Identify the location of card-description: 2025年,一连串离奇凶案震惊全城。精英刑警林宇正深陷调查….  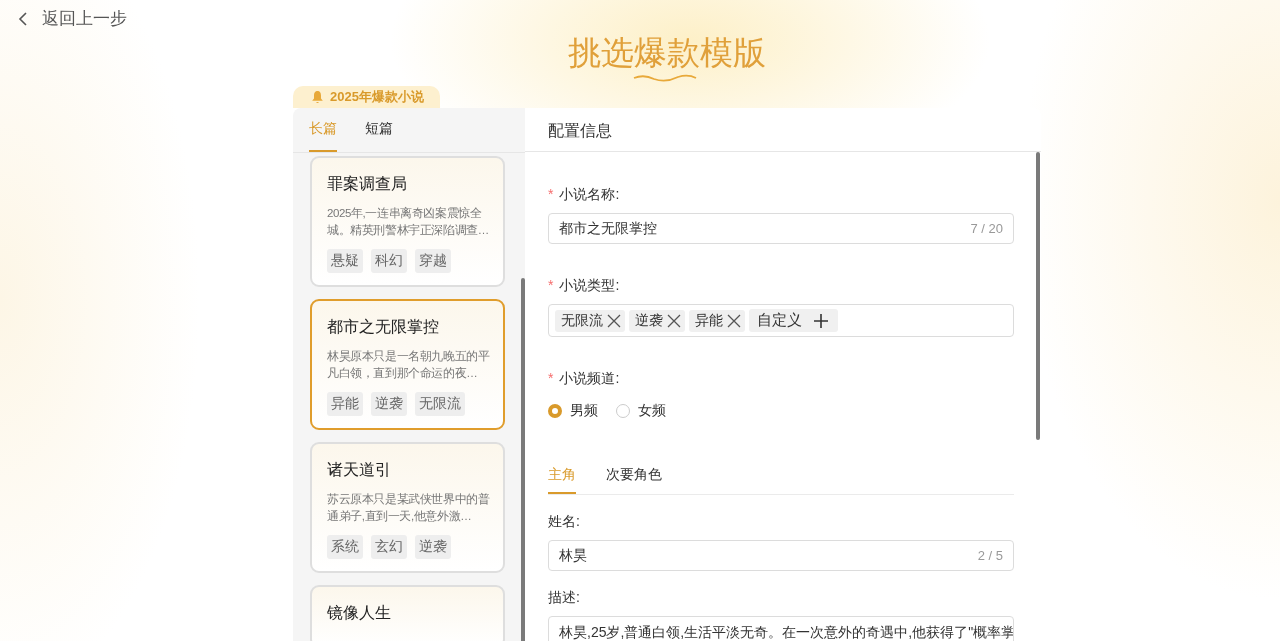
(408, 222).